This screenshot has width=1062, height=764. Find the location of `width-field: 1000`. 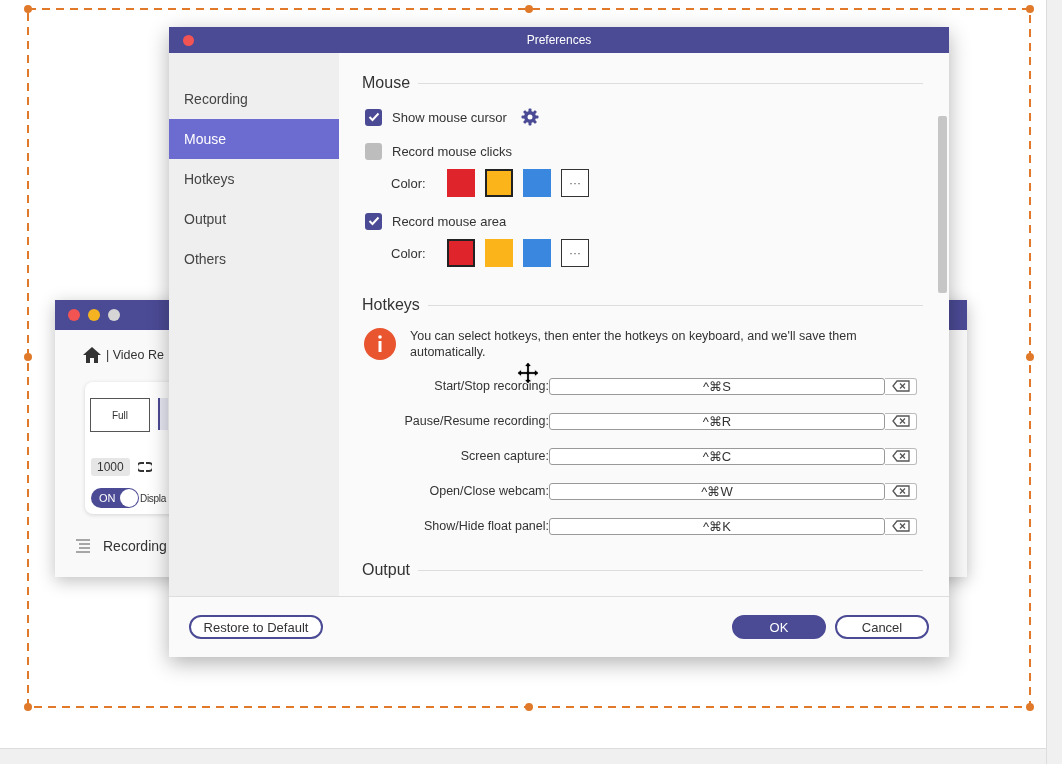

width-field: 1000 is located at coordinates (110, 467).